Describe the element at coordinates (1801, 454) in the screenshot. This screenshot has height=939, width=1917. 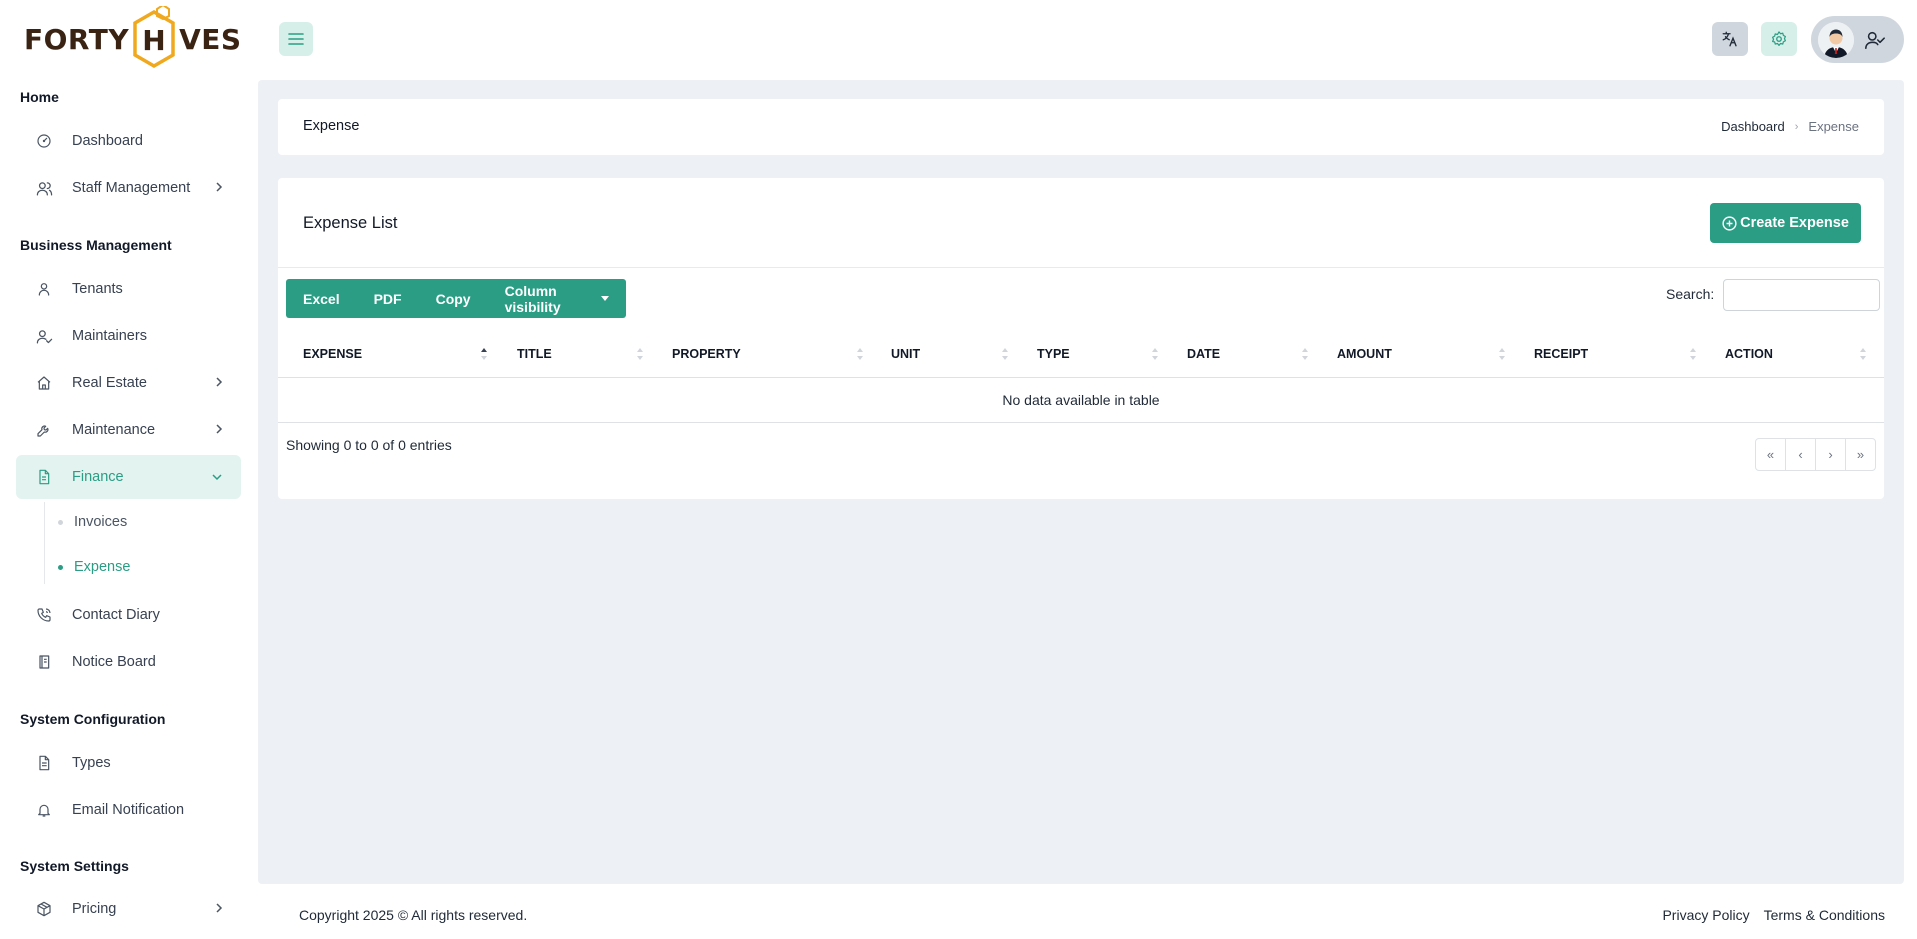
I see `pagination-previous-button: ‹` at that location.